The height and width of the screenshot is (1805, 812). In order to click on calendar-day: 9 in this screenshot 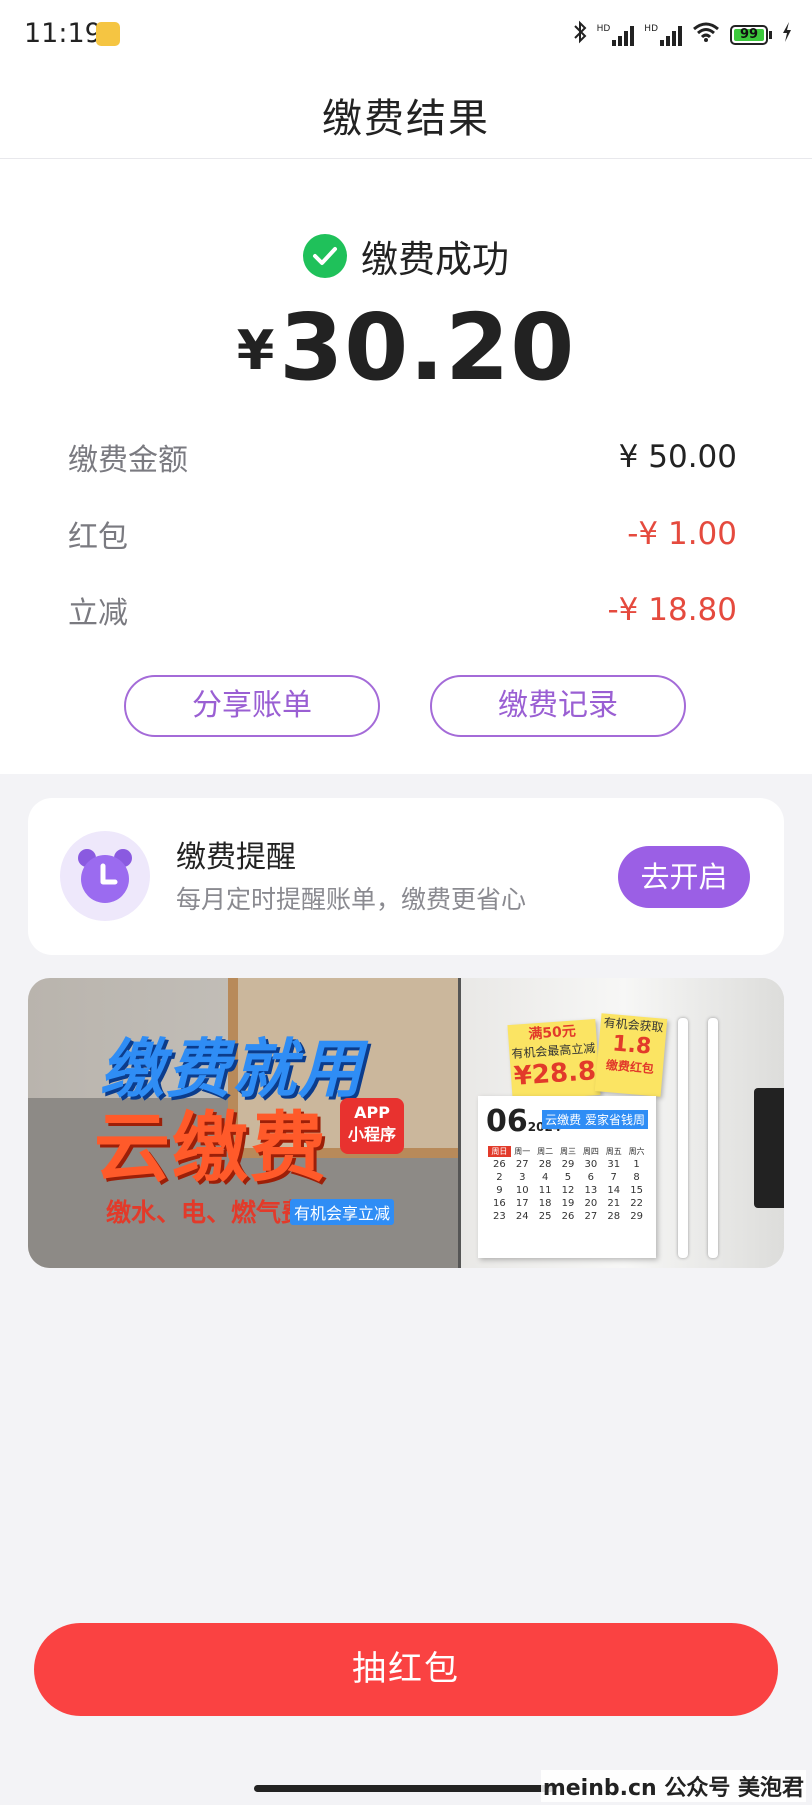, I will do `click(499, 1190)`.